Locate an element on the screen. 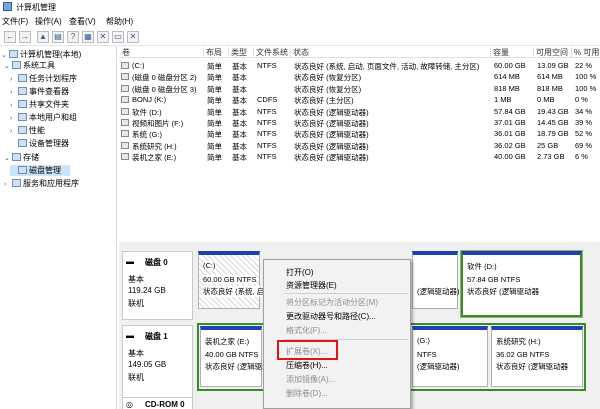  storage-icon is located at coordinates (16, 157).